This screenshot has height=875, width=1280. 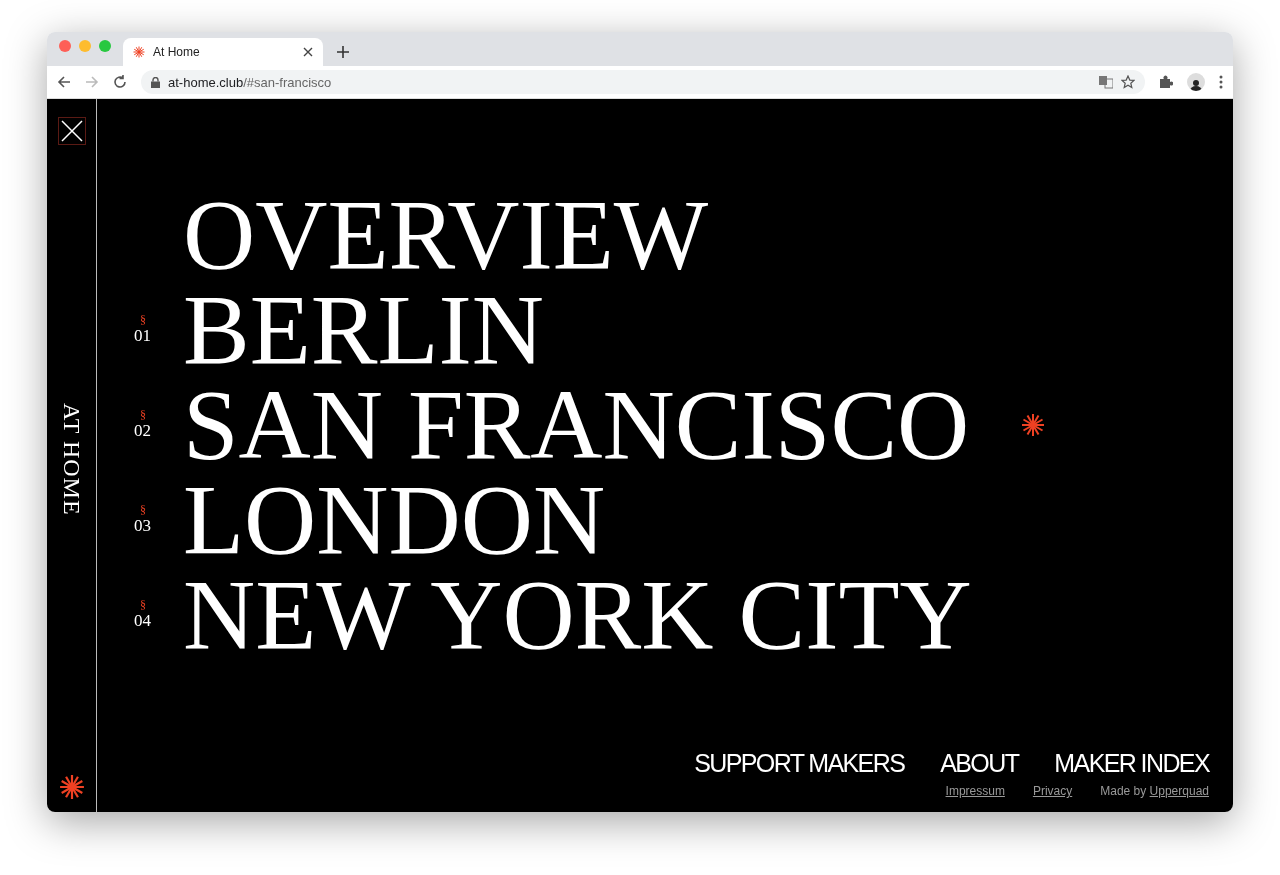 I want to click on close-icon, so click(x=308, y=52).